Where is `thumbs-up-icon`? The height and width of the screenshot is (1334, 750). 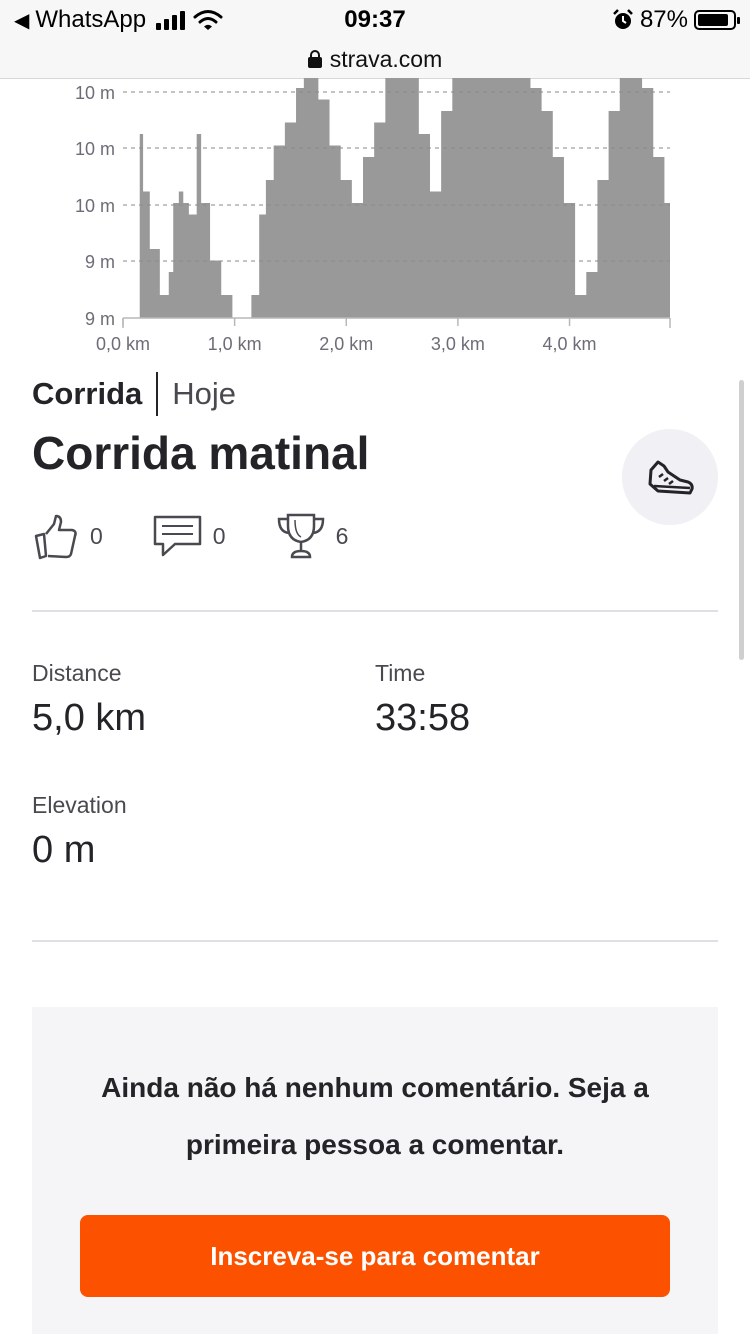
thumbs-up-icon is located at coordinates (55, 537).